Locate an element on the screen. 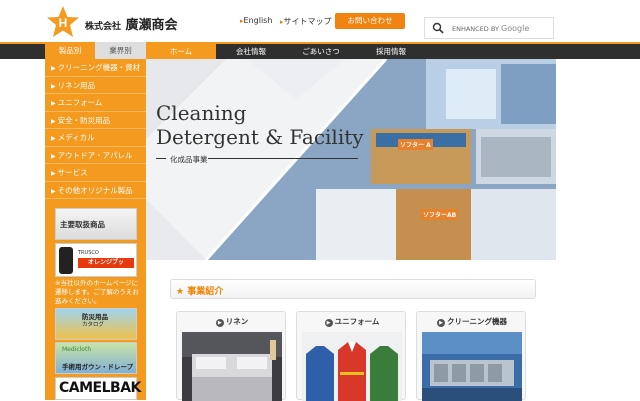 This screenshot has width=640, height=401. orange-book-banner: TRUSCO オレンジブック.com is located at coordinates (96, 260).